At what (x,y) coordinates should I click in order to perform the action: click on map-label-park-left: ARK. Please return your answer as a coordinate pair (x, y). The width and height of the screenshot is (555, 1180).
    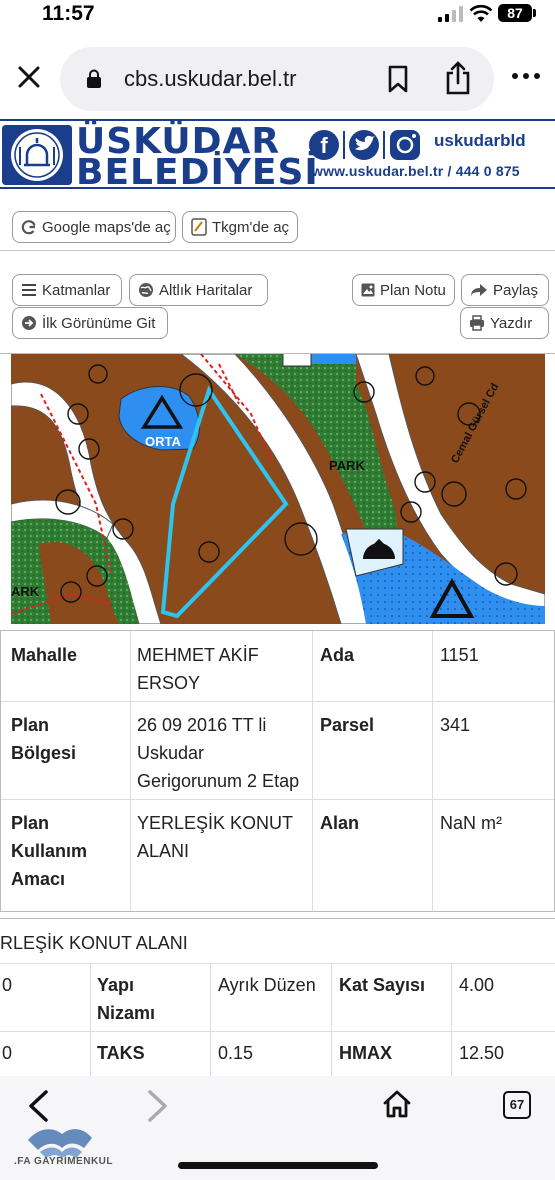
    Looking at the image, I should click on (25, 591).